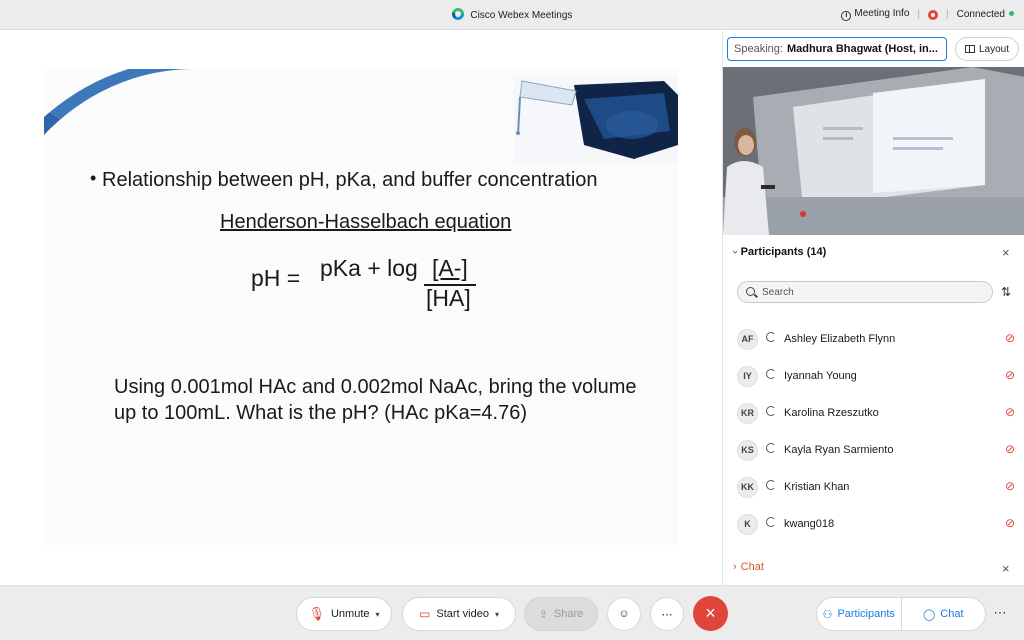  Describe the element at coordinates (865, 292) in the screenshot. I see `participants-search-input: Search` at that location.